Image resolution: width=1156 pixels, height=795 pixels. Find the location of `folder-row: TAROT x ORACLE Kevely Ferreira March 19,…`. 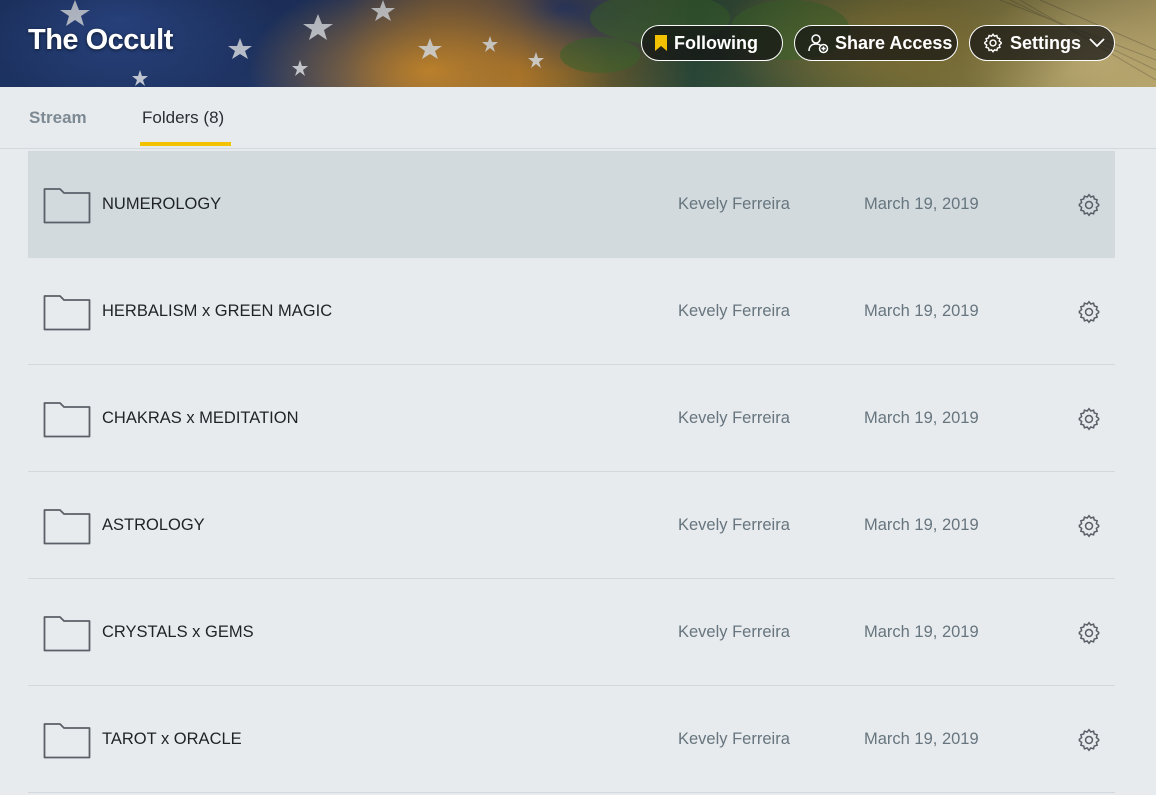

folder-row: TAROT x ORACLE Kevely Ferreira March 19,… is located at coordinates (571, 739).